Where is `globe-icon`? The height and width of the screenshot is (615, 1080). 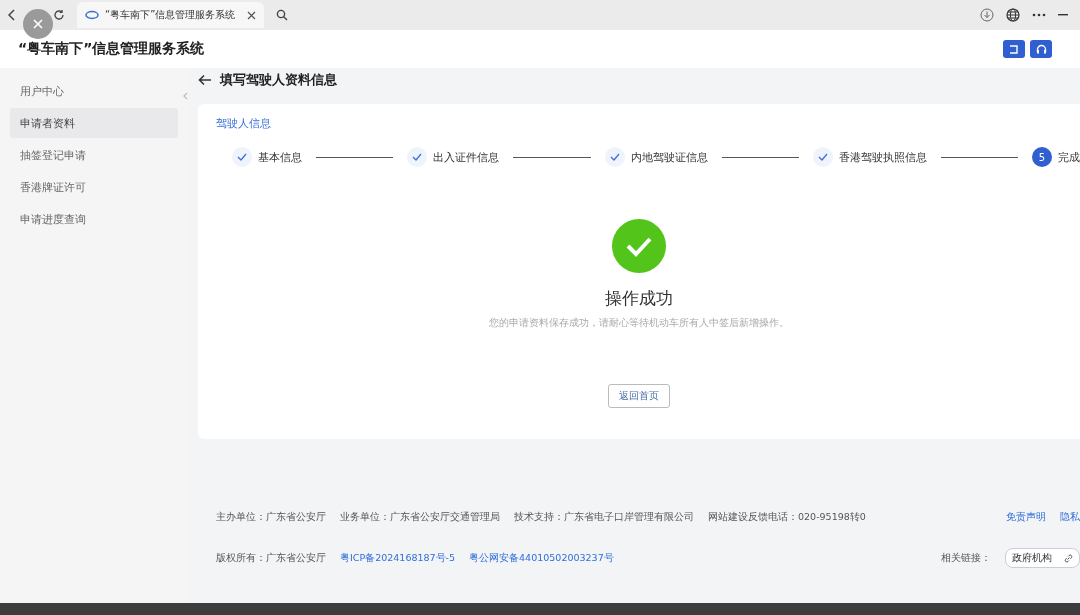 globe-icon is located at coordinates (1013, 15).